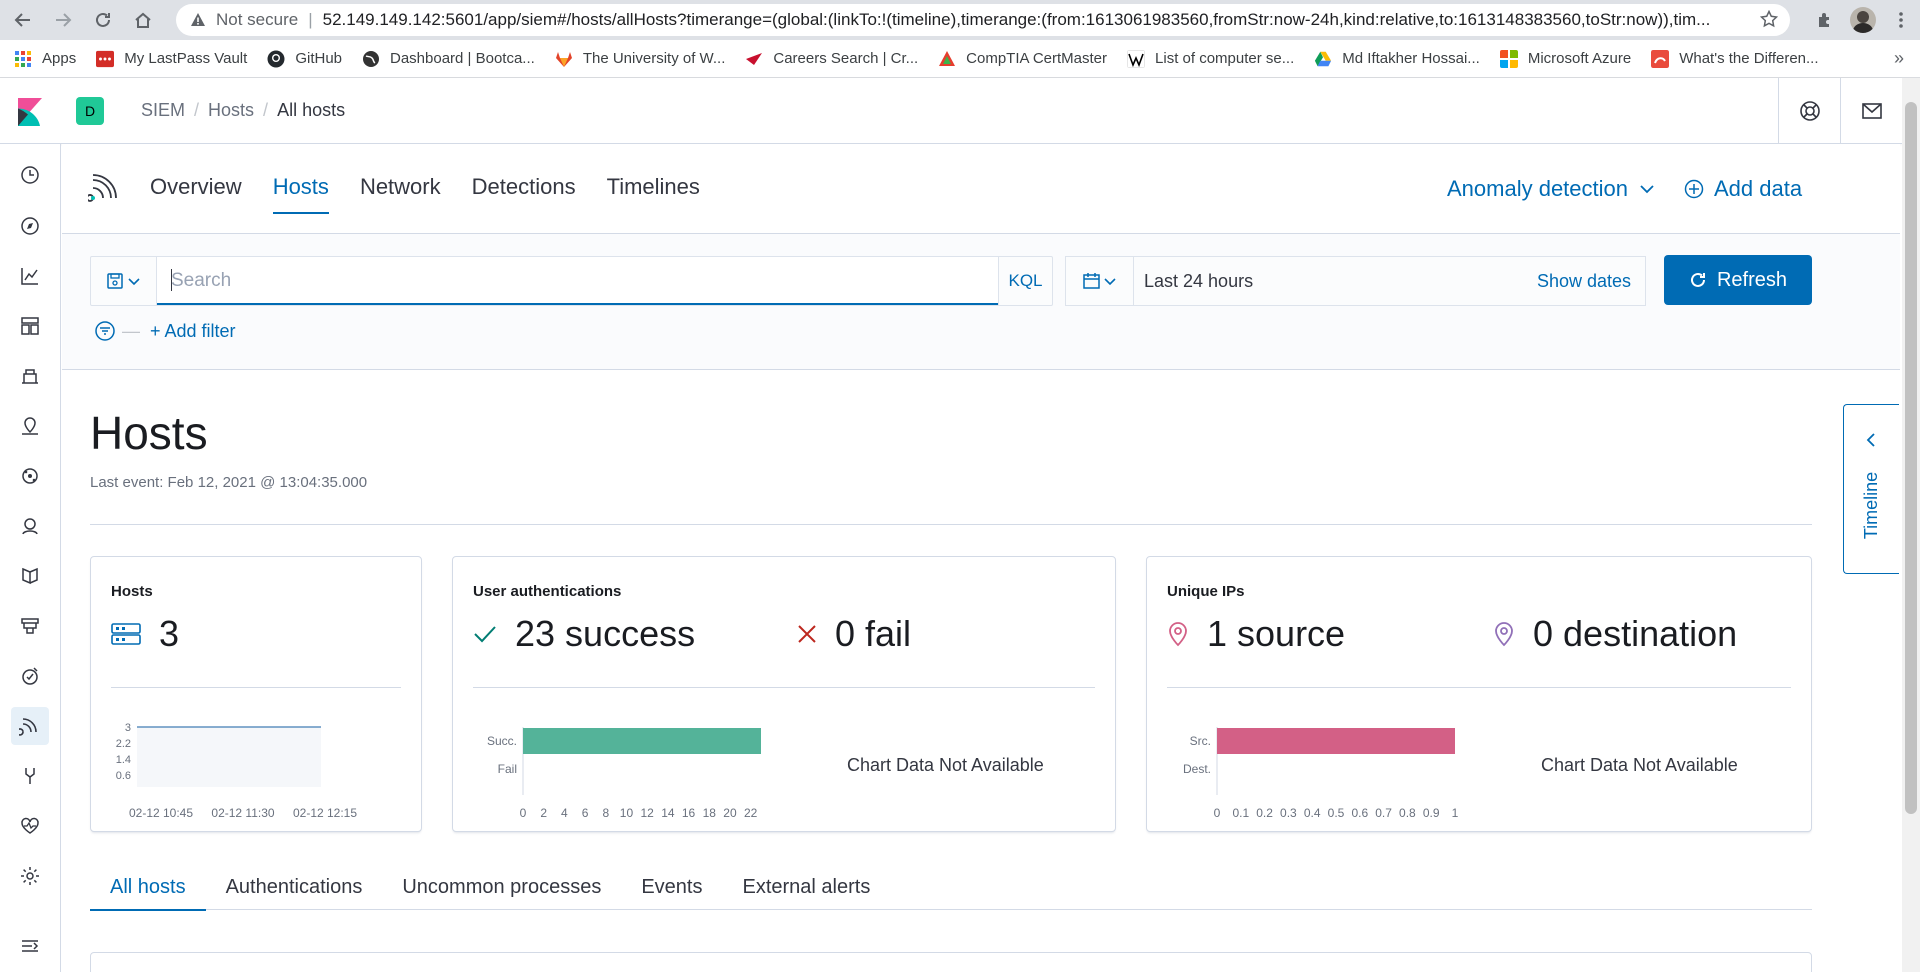 This screenshot has width=1920, height=972. I want to click on warning-icon, so click(198, 20).